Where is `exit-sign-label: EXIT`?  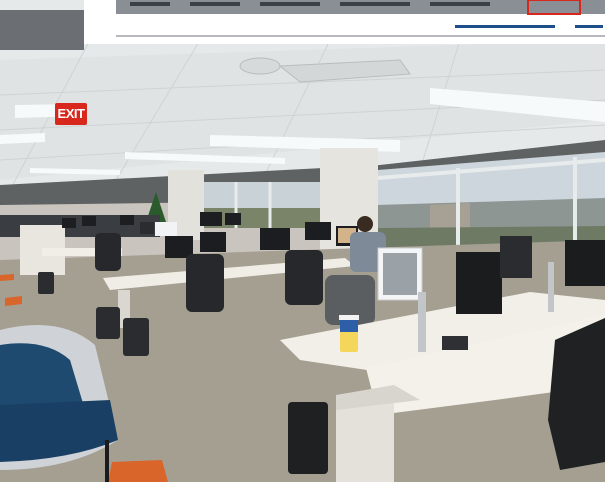 exit-sign-label: EXIT is located at coordinates (71, 113).